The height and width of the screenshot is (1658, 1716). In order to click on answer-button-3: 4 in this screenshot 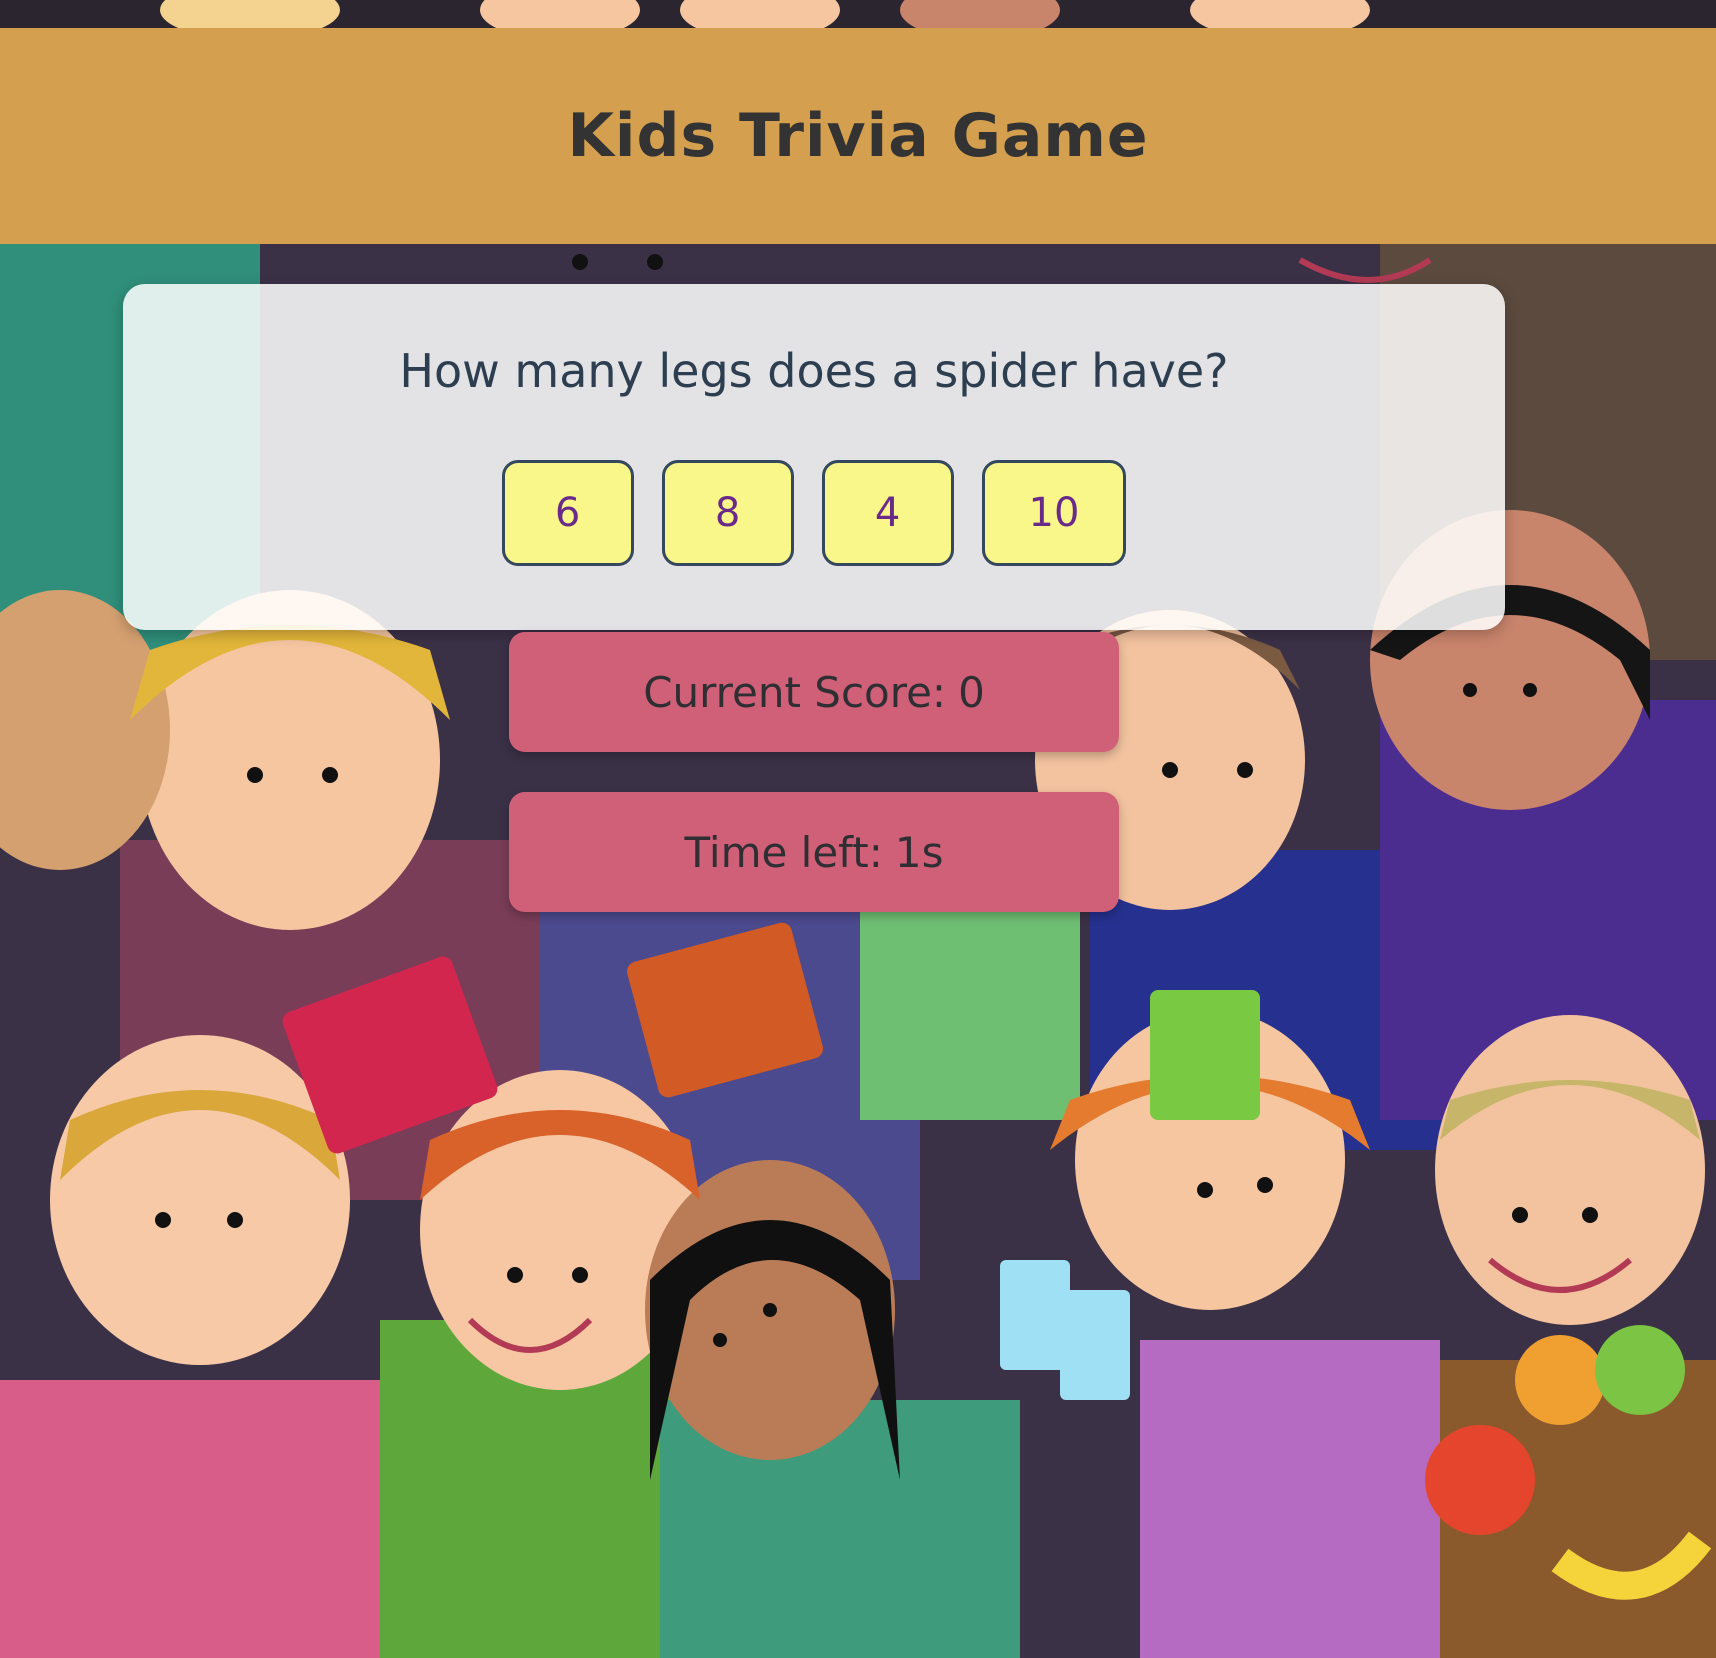, I will do `click(887, 513)`.